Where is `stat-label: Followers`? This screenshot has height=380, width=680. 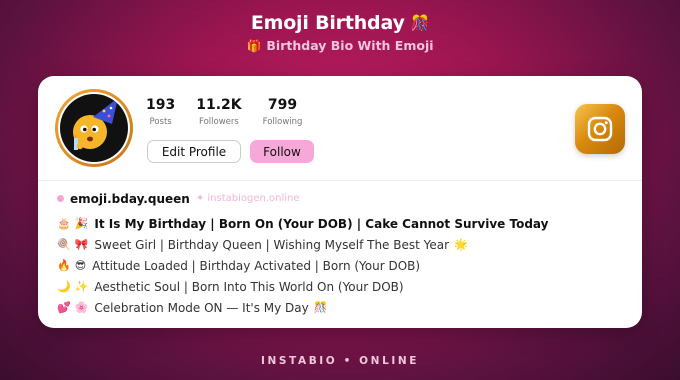 stat-label: Followers is located at coordinates (219, 122).